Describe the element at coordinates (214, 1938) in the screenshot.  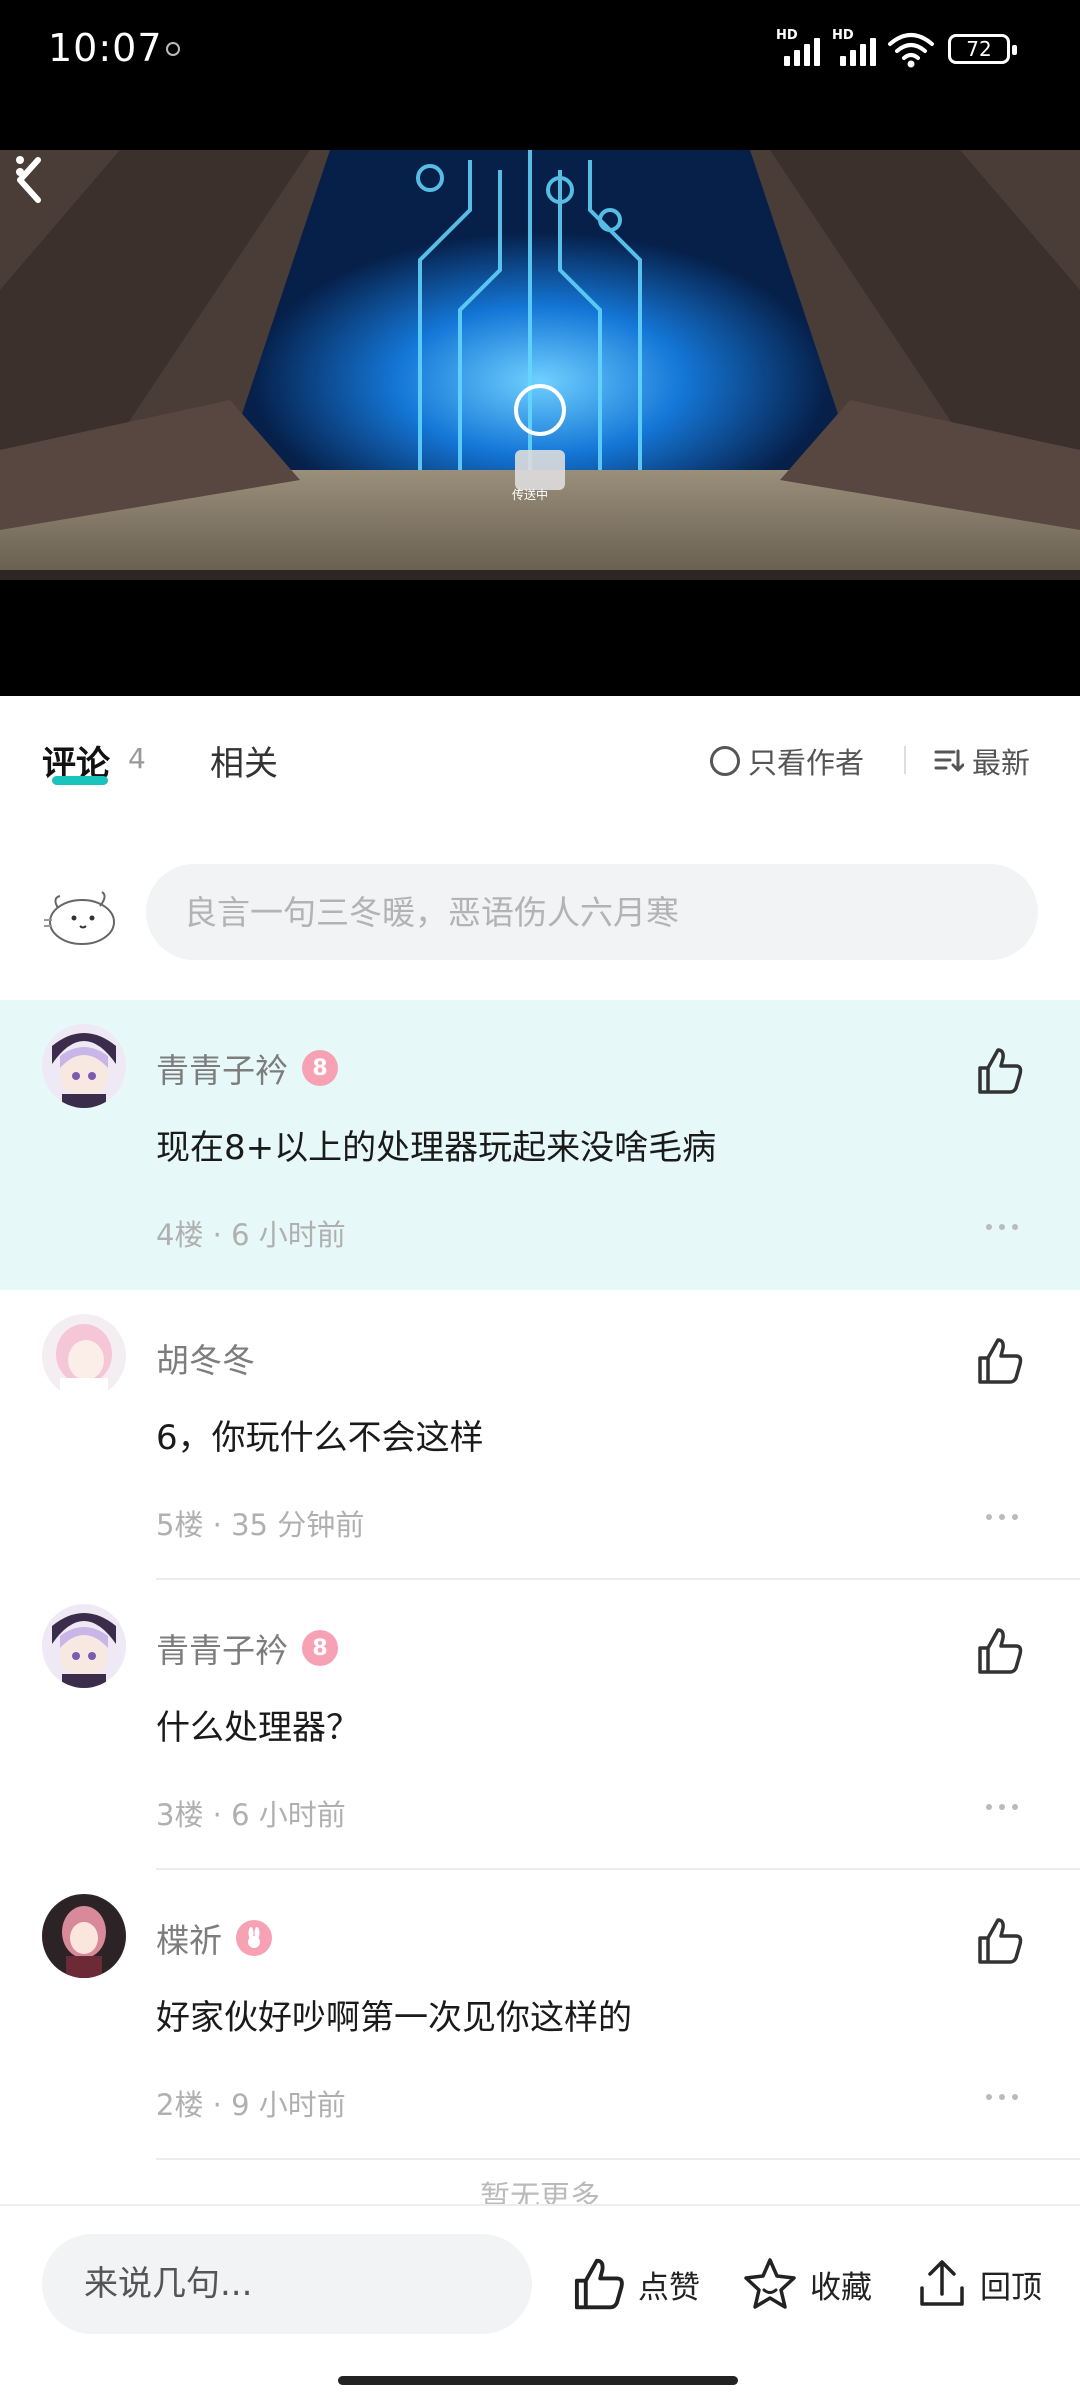
I see `comment-author: 楪祈` at that location.